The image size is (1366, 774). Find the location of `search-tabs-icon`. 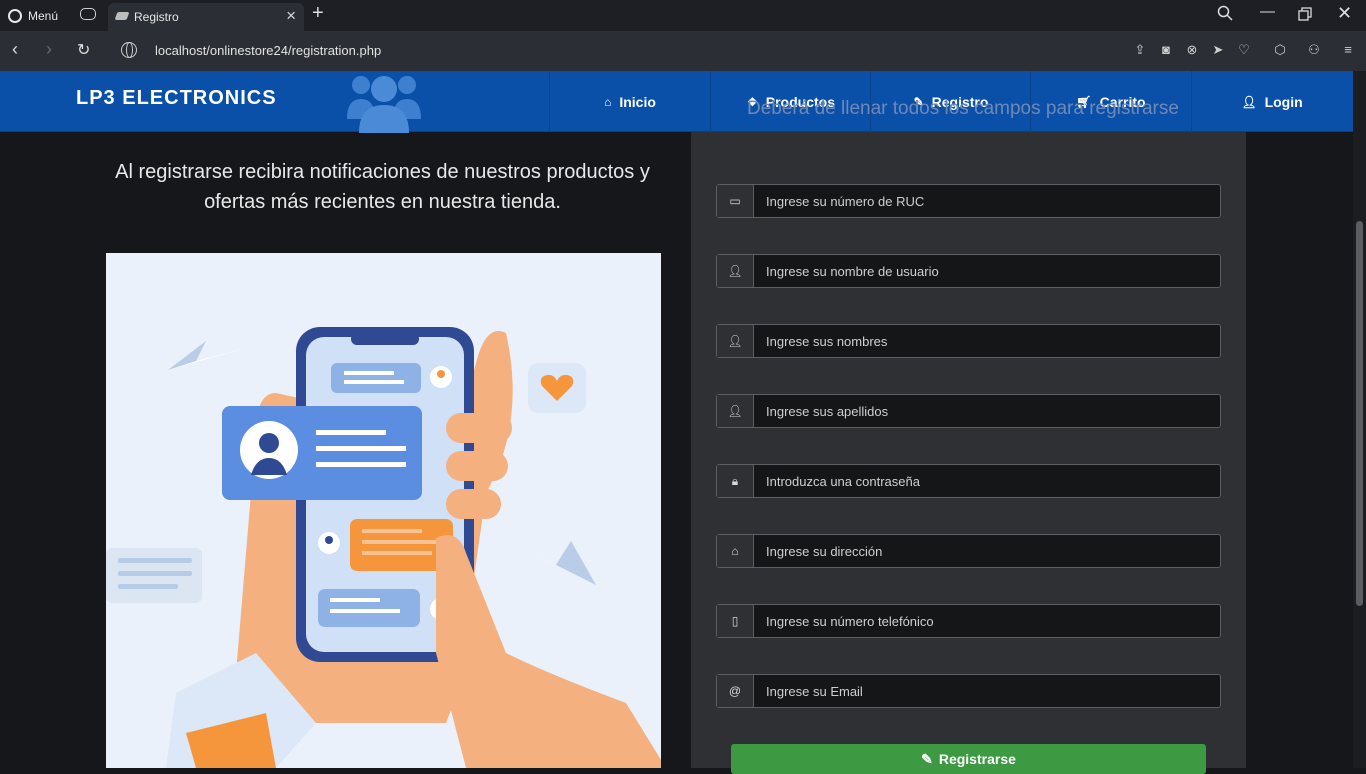

search-tabs-icon is located at coordinates (1225, 15).